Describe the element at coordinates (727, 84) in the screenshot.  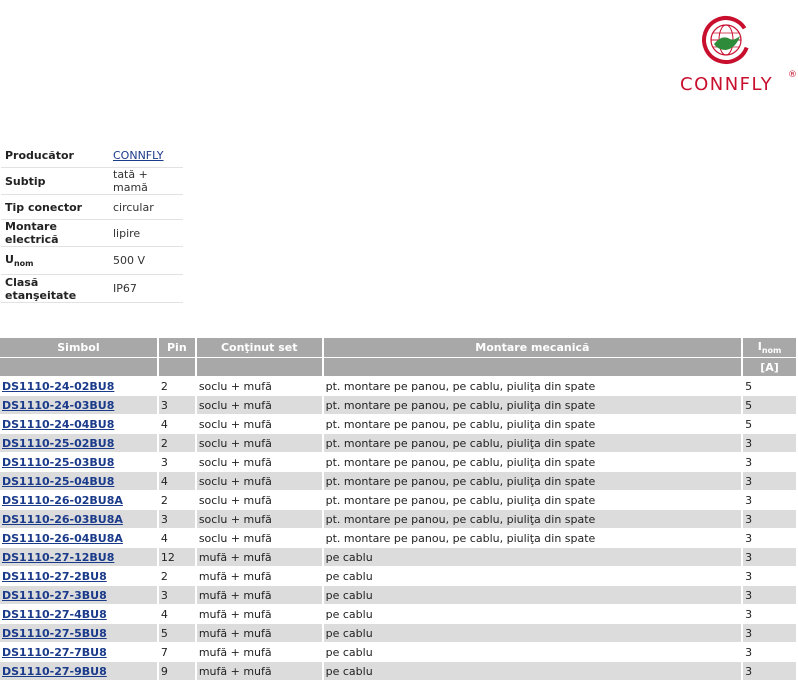
I see `logo-wordmark: CONNFLY` at that location.